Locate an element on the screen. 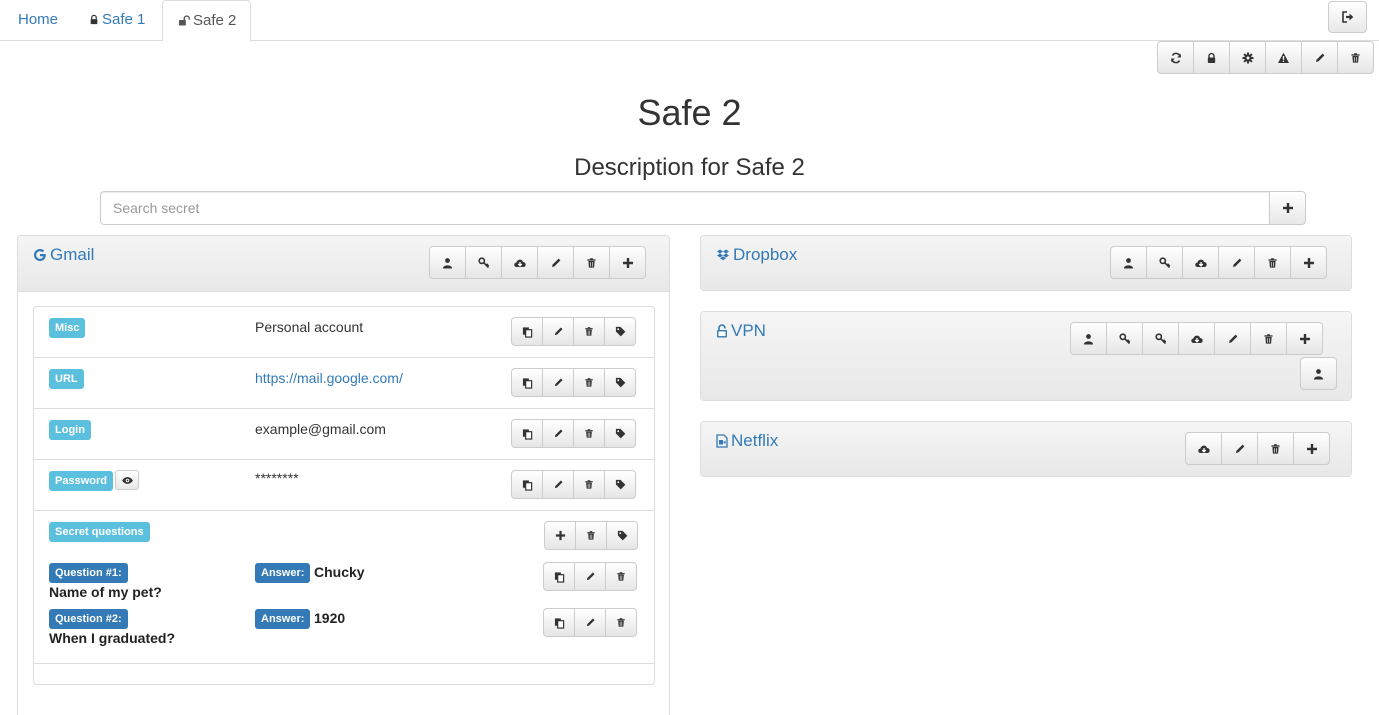 This screenshot has height=715, width=1379. answer-text: Chucky is located at coordinates (339, 572).